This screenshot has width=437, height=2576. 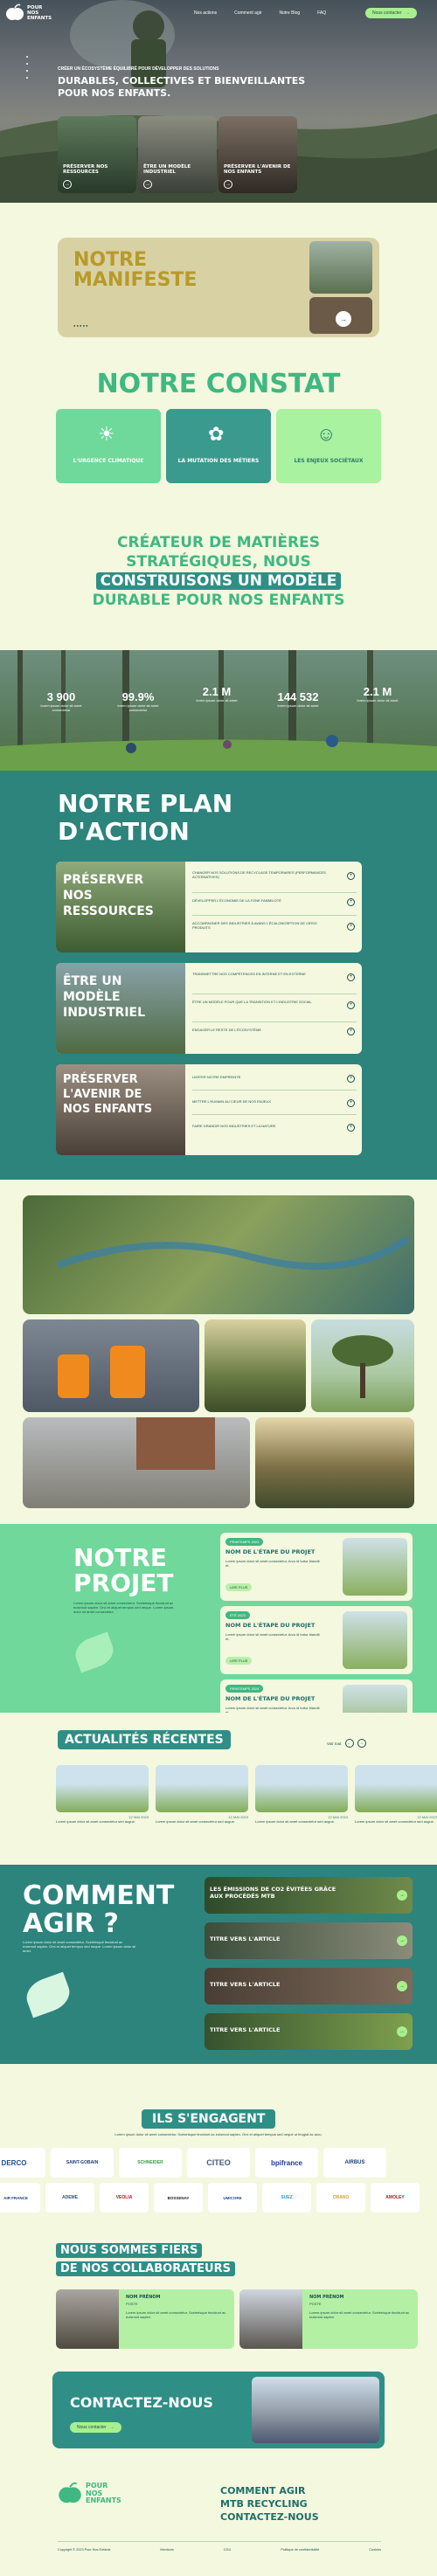 I want to click on news-controls: Voir tout ← →, so click(x=347, y=1743).